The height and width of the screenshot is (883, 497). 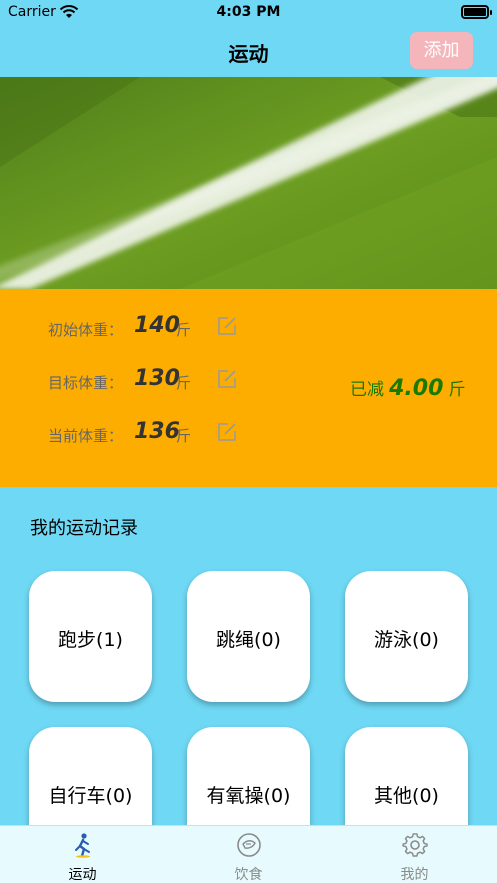 What do you see at coordinates (248, 640) in the screenshot?
I see `record-card-label: 跳绳(0)` at bounding box center [248, 640].